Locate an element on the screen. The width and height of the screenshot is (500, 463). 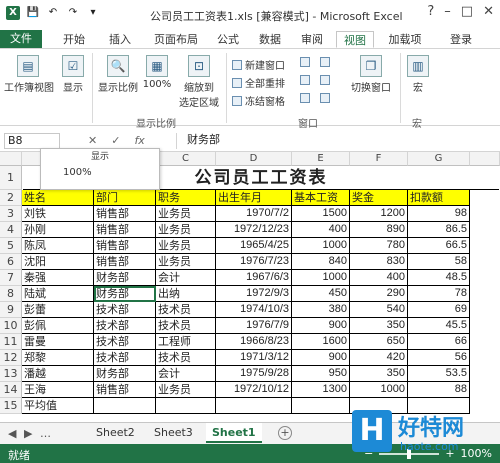
redo-icon: ↷ is located at coordinates (73, 13).